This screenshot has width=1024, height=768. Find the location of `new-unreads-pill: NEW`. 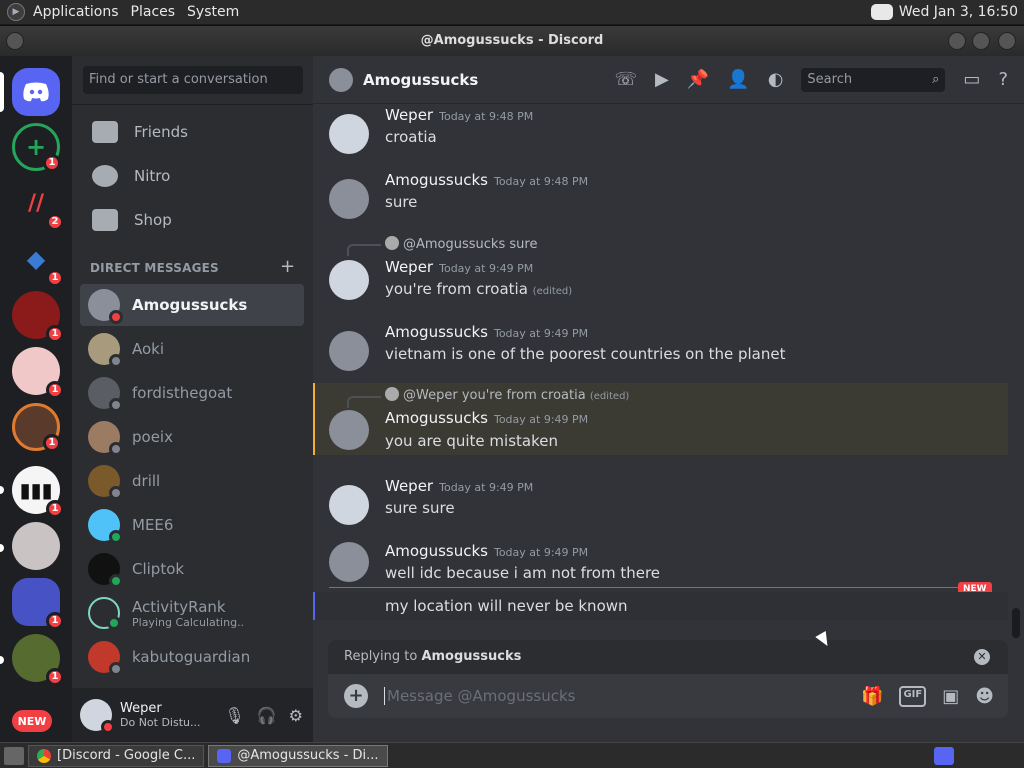

new-unreads-pill: NEW is located at coordinates (32, 721).